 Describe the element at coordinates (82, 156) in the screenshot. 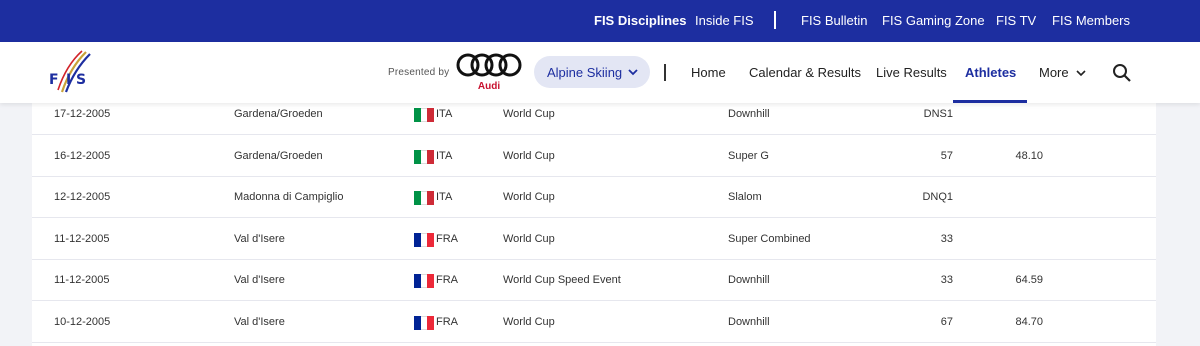

I see `result-date: 16-12-2005` at that location.